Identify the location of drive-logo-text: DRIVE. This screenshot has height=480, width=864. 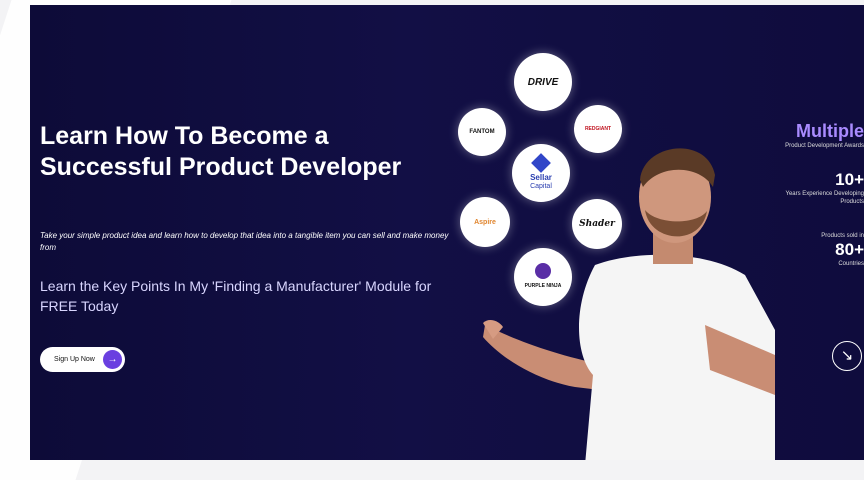
(543, 82).